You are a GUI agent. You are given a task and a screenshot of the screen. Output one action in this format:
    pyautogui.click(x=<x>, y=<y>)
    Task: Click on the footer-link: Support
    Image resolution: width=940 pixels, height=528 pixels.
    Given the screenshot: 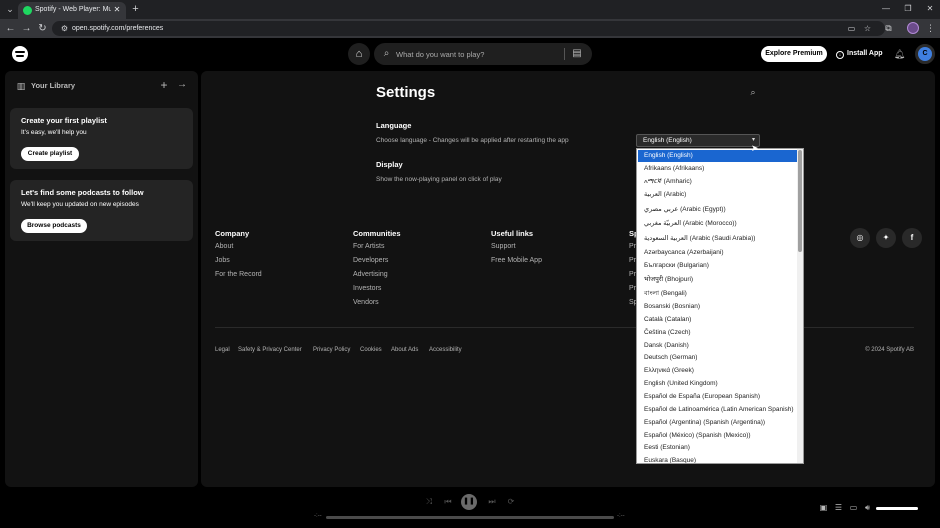 What is the action you would take?
    pyautogui.click(x=503, y=246)
    